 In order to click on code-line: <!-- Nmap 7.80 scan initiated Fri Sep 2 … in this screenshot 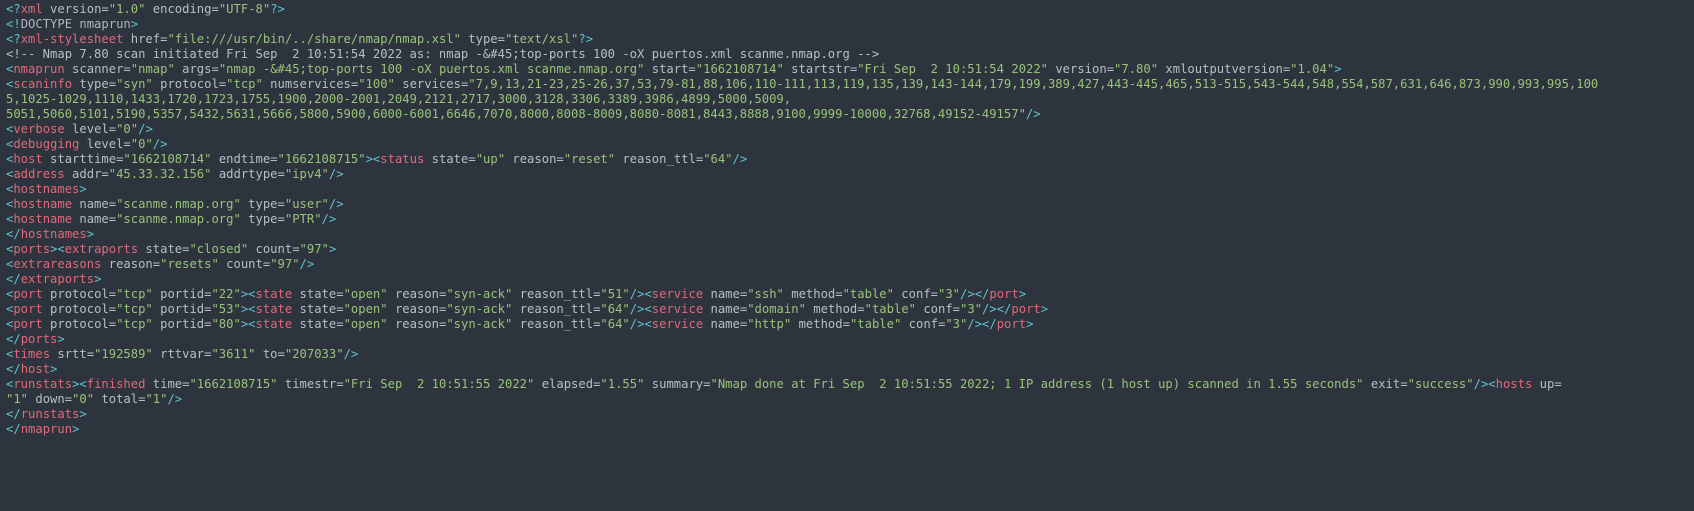, I will do `click(850, 54)`.